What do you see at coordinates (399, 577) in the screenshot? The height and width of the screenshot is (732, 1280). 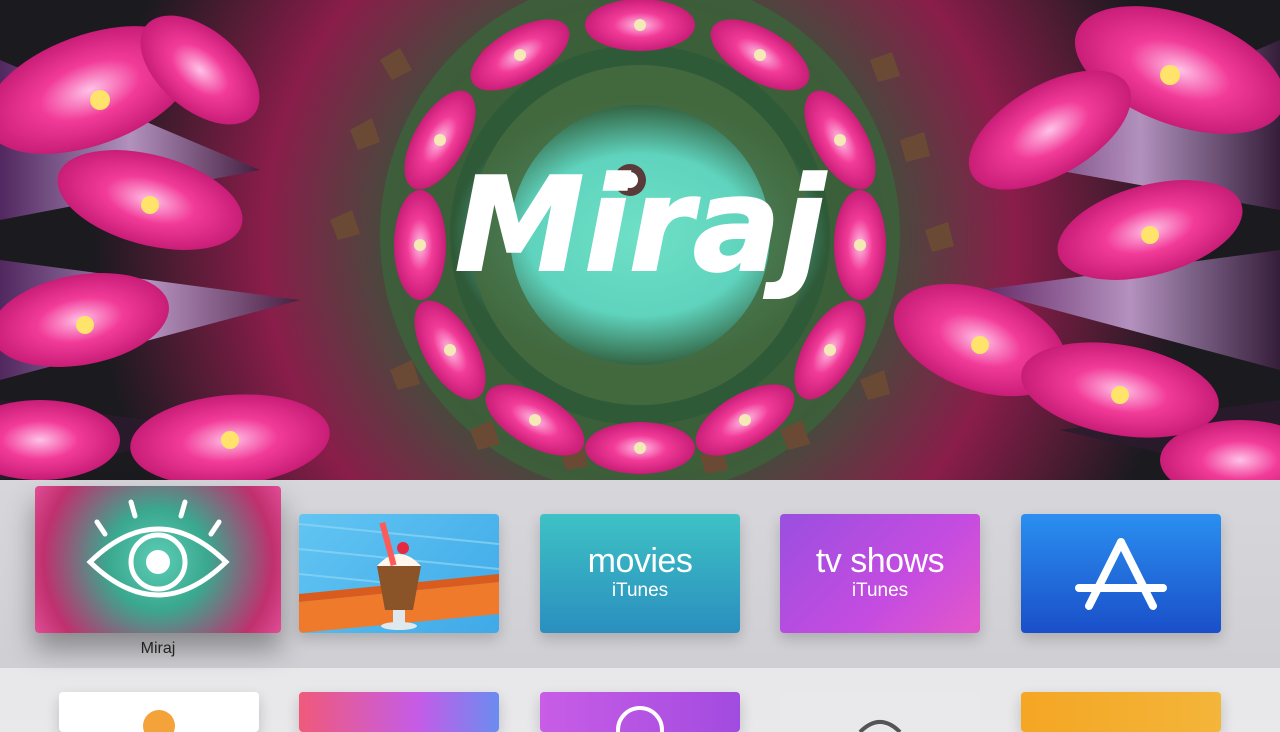 I see `milkshake-icon` at bounding box center [399, 577].